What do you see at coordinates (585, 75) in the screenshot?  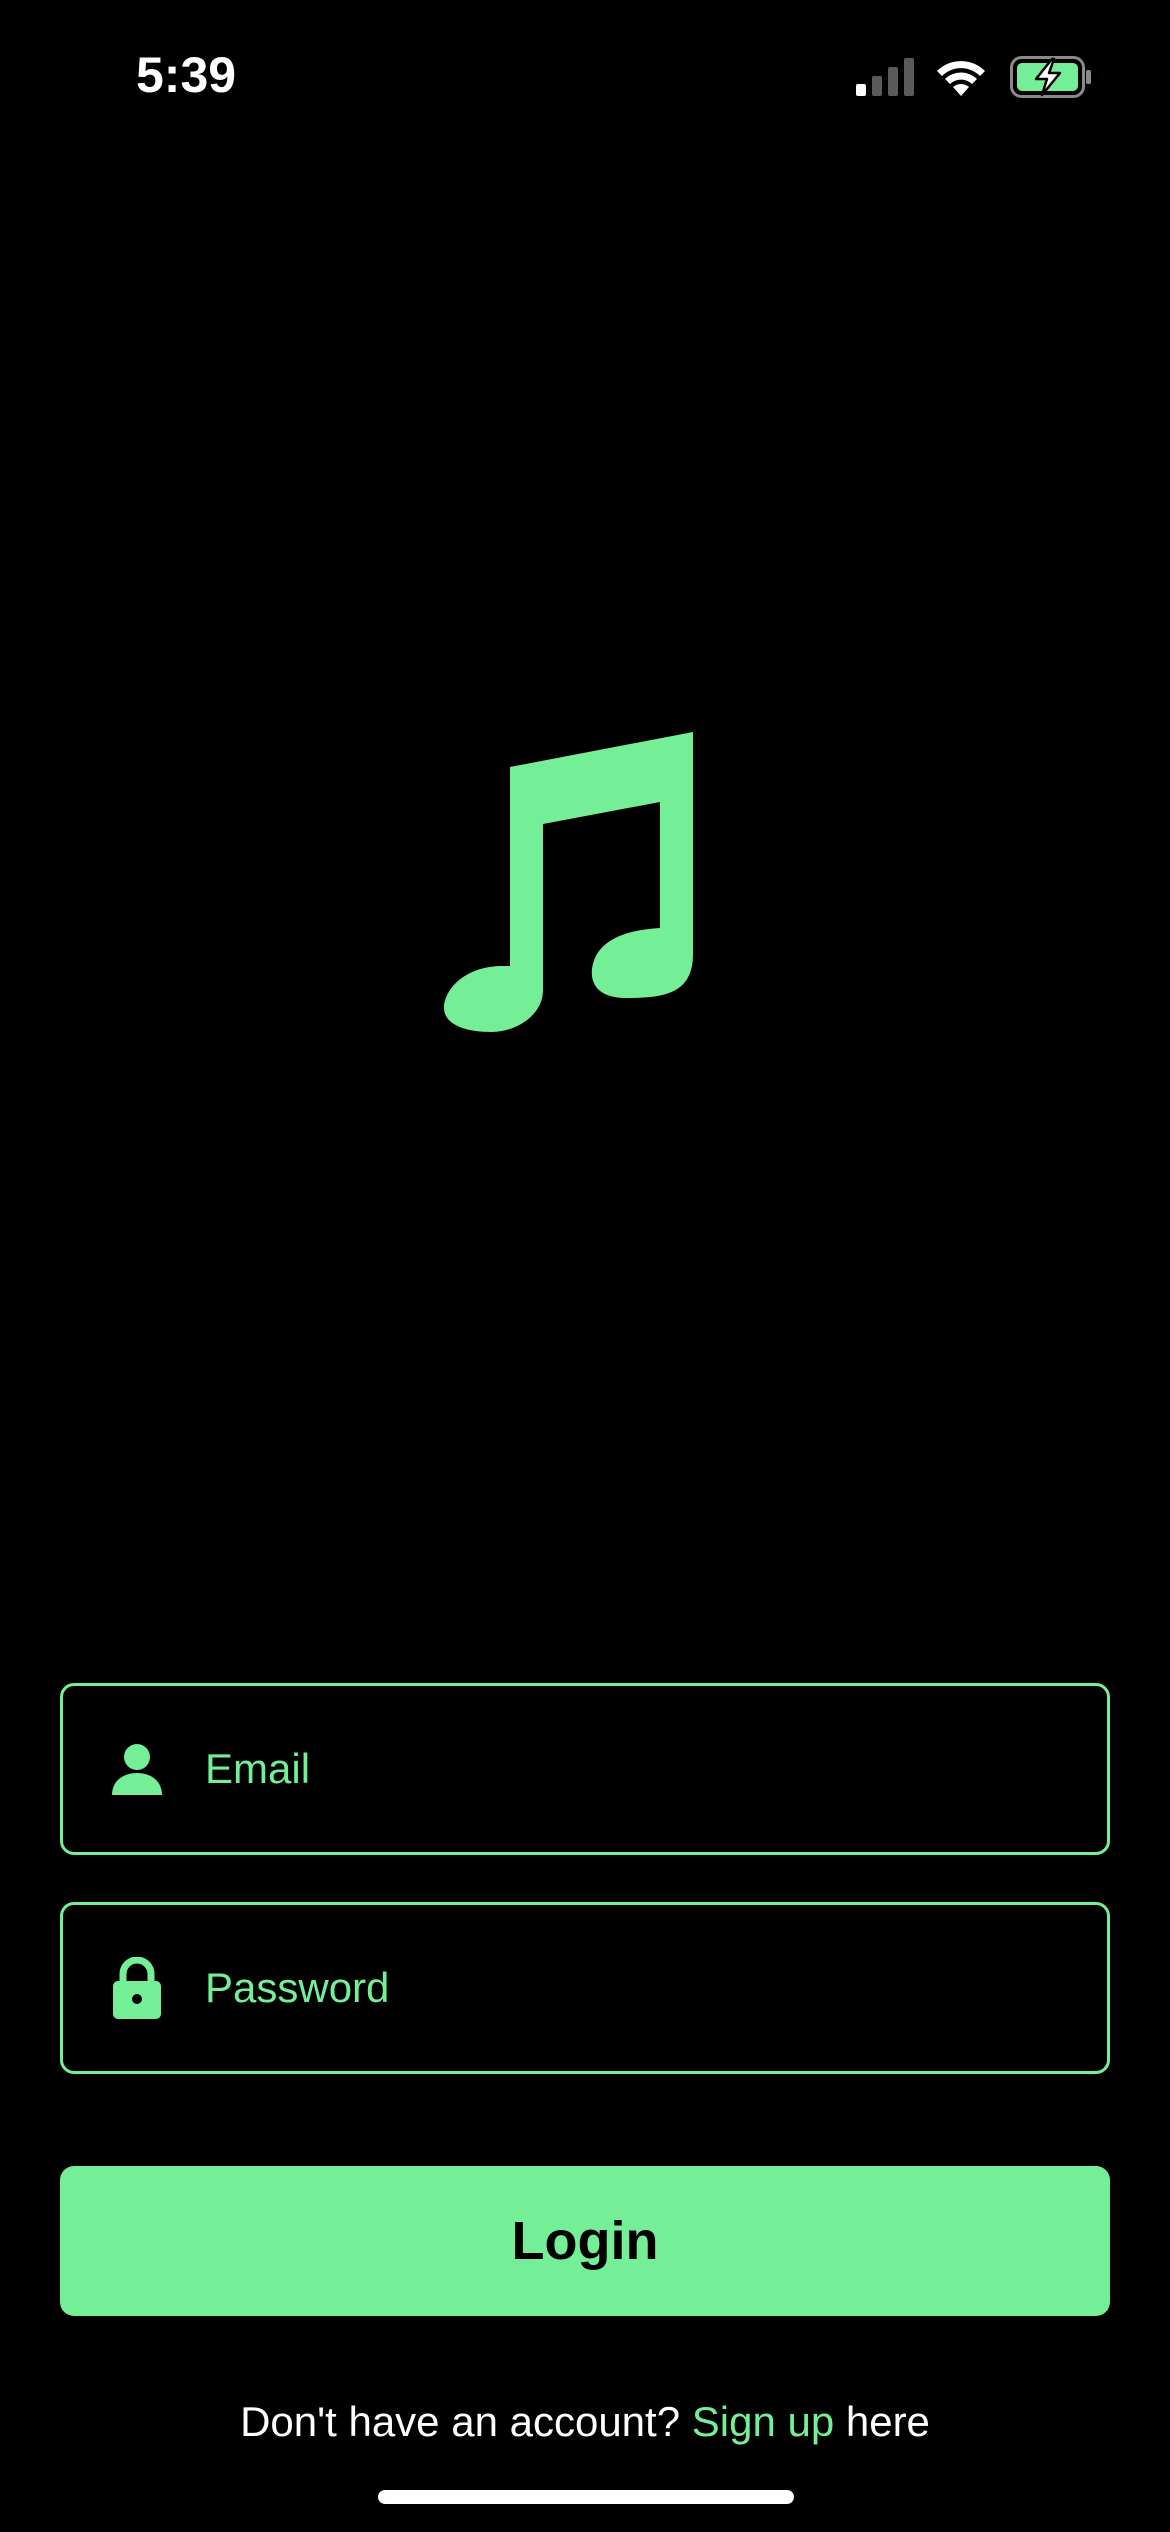 I see `status-bar: 5:39` at bounding box center [585, 75].